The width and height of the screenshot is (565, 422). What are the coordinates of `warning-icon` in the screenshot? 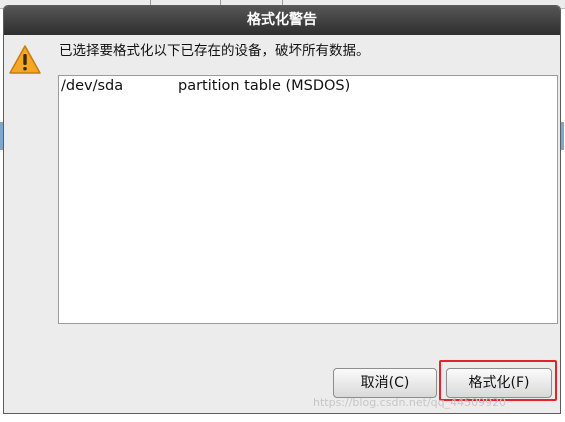 It's located at (25, 59).